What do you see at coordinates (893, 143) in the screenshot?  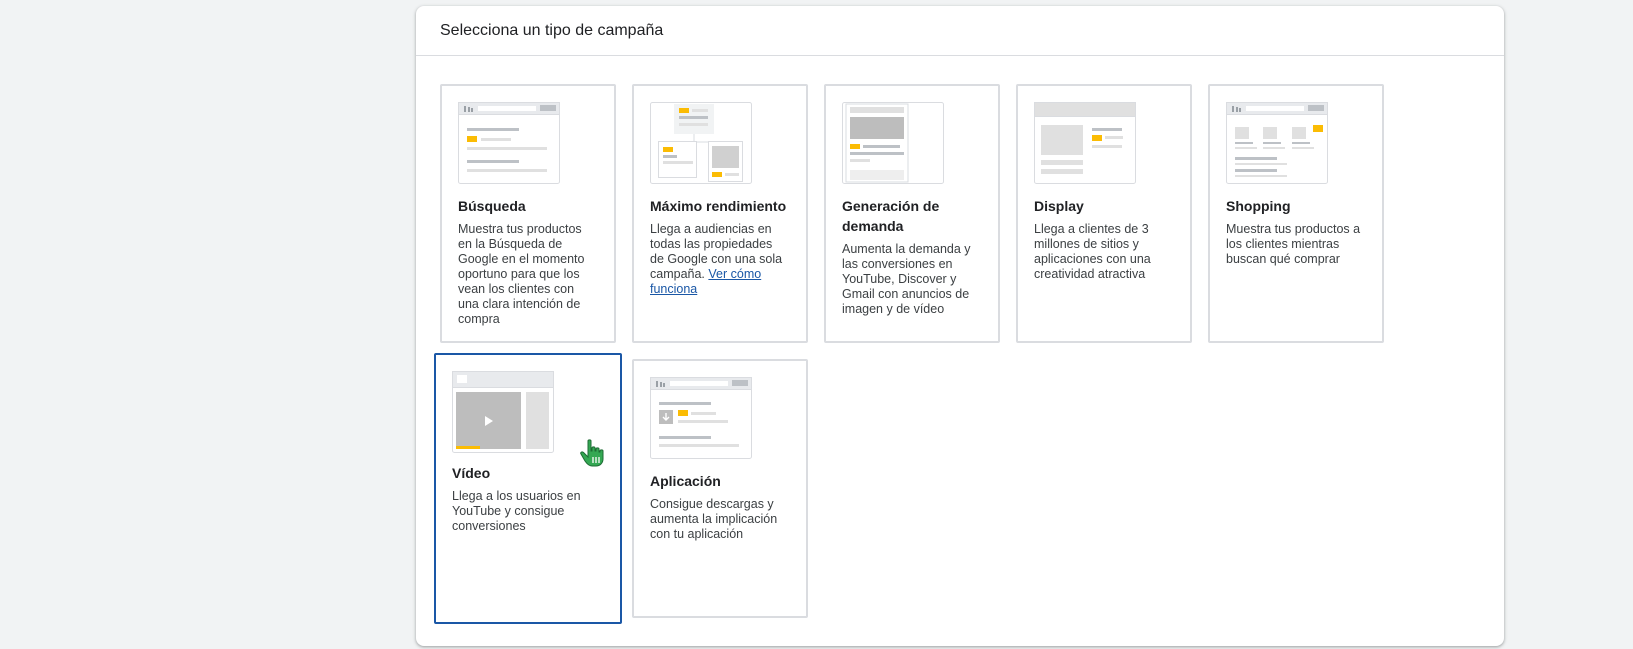 I see `demand-gen-illustration-icon` at bounding box center [893, 143].